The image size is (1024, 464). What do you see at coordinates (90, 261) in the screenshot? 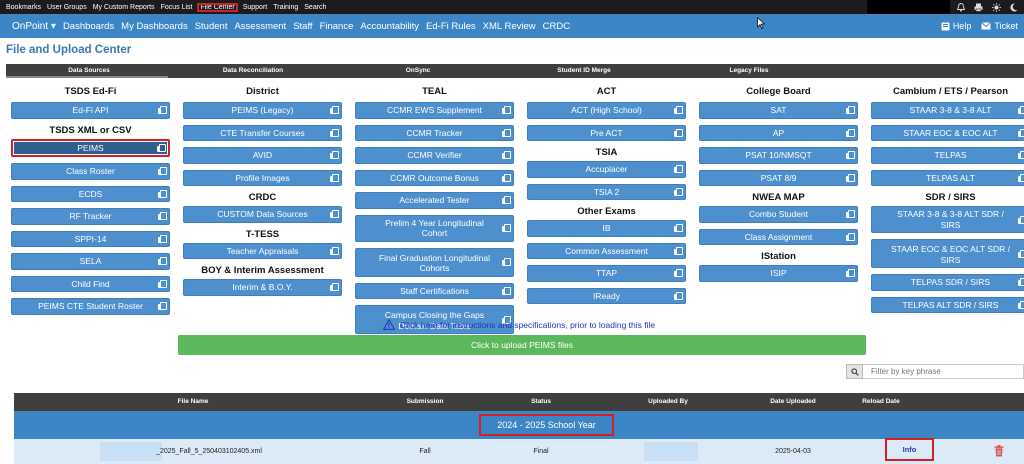
I see `source-button-sela: SELA` at bounding box center [90, 261].